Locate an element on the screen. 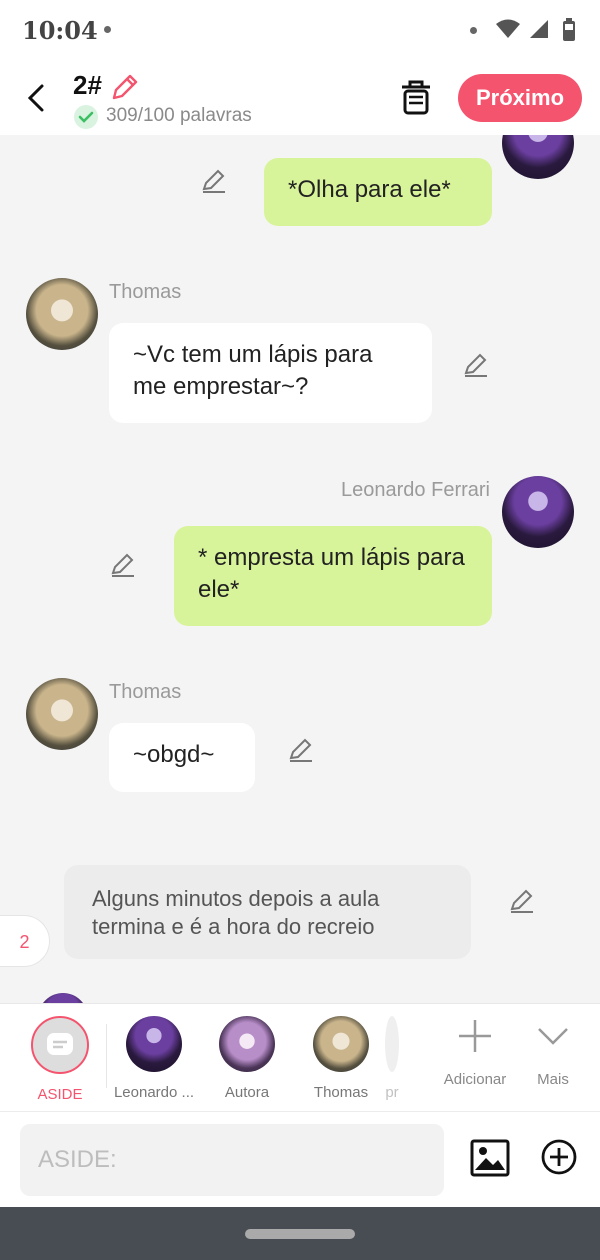  wifi-icon is located at coordinates (508, 28).